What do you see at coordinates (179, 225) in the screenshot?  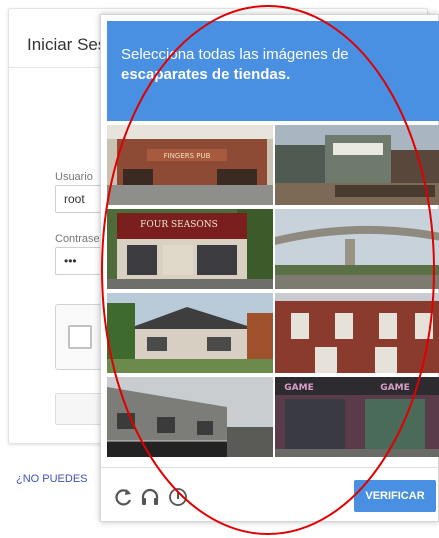 I see `svg-text: FOUR SEASONS` at bounding box center [179, 225].